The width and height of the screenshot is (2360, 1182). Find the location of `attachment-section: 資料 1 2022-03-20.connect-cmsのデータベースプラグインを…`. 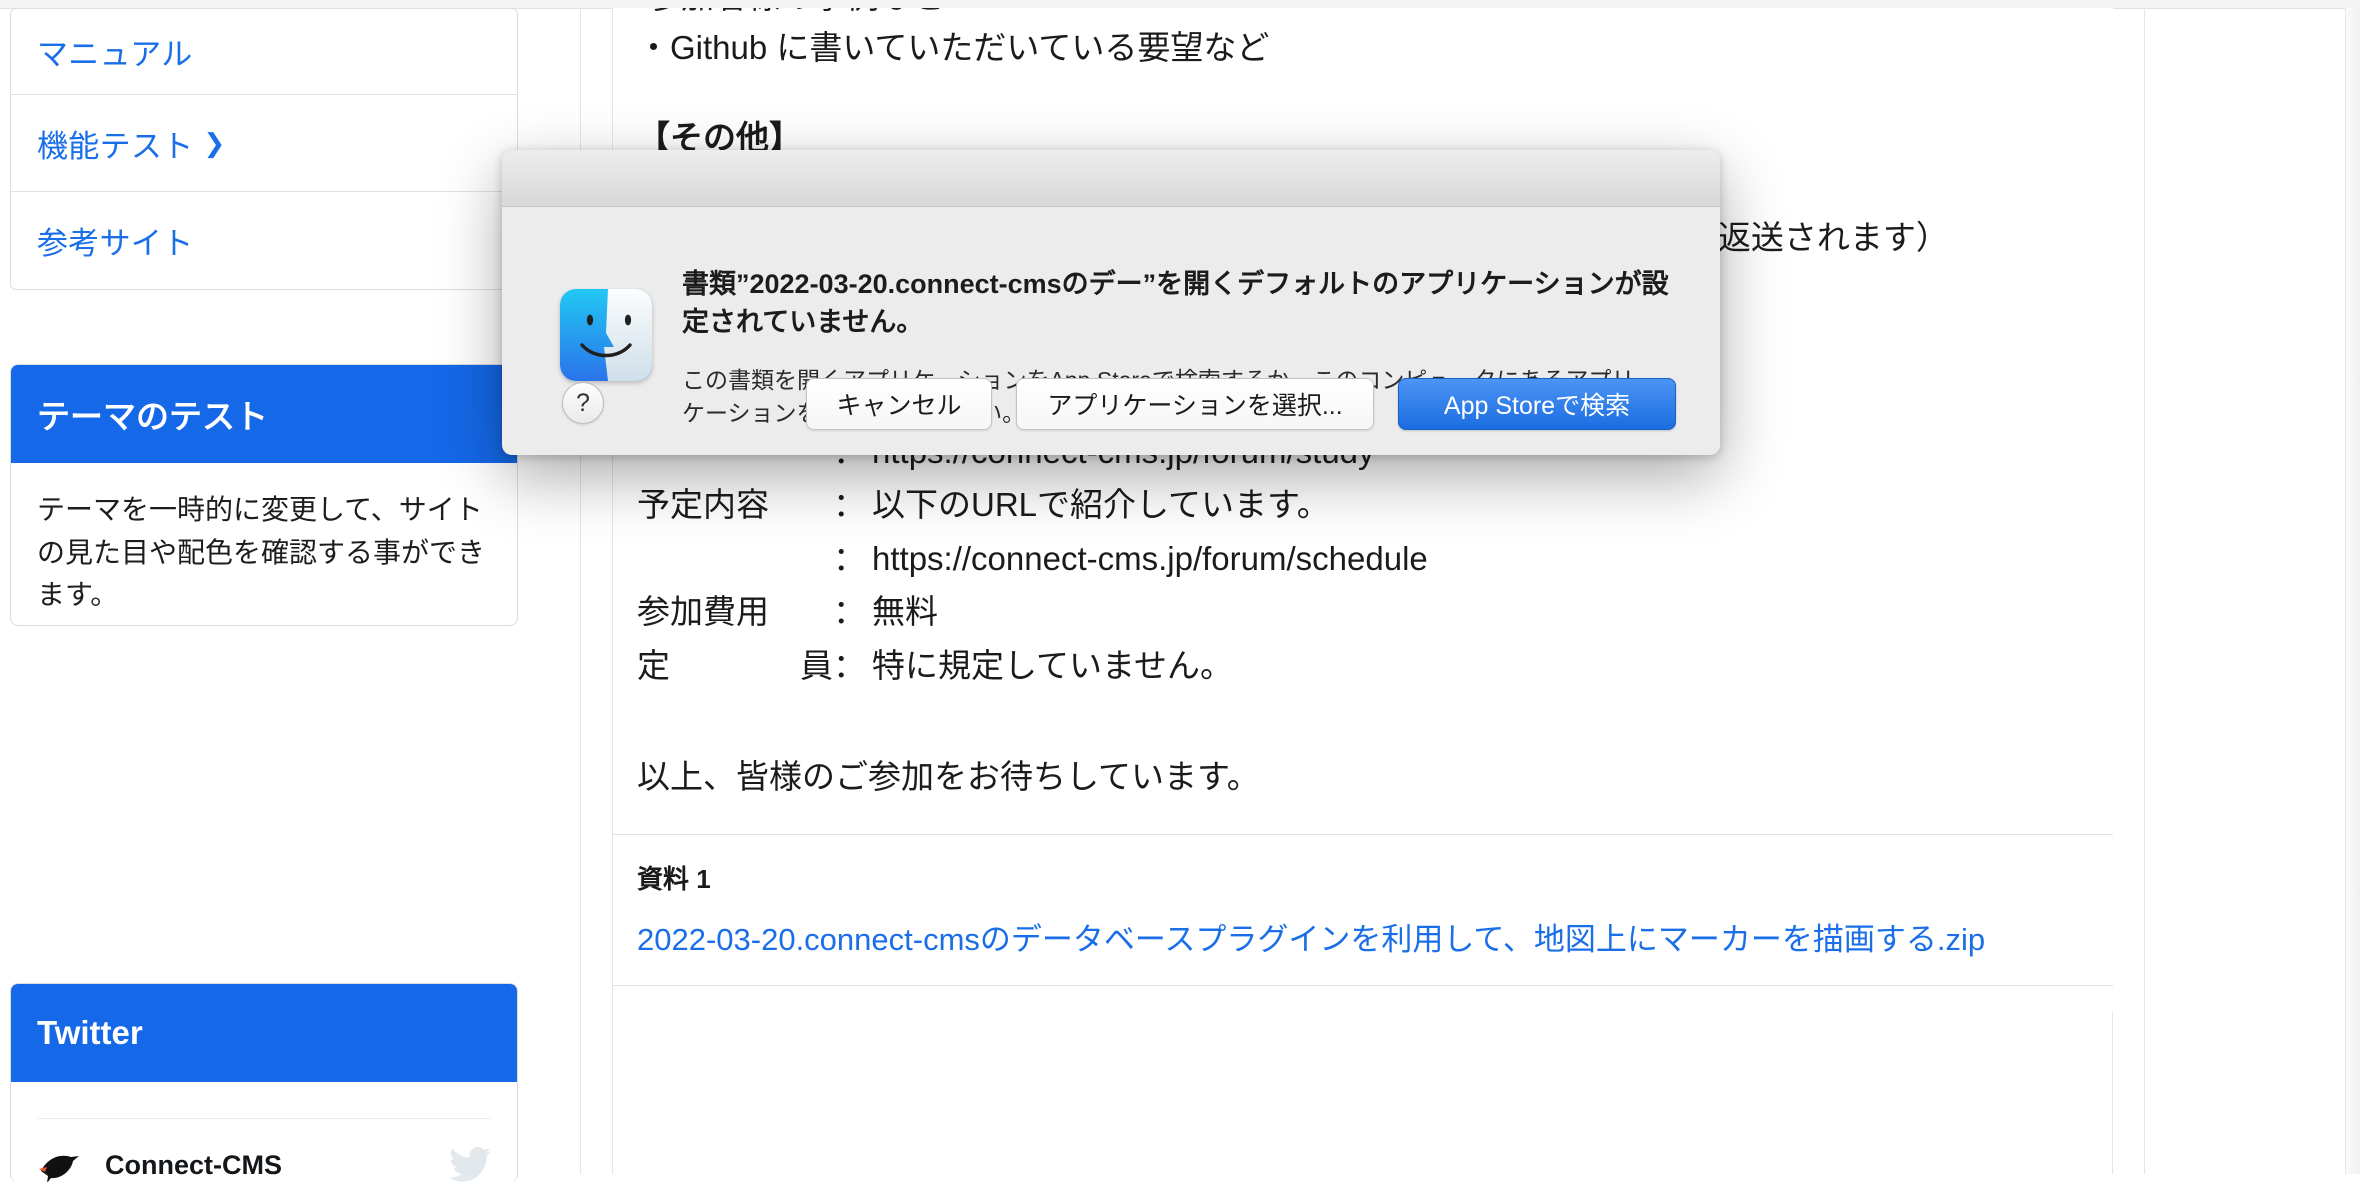

attachment-section: 資料 1 2022-03-20.connect-cmsのデータベースプラグインを… is located at coordinates (1363, 910).